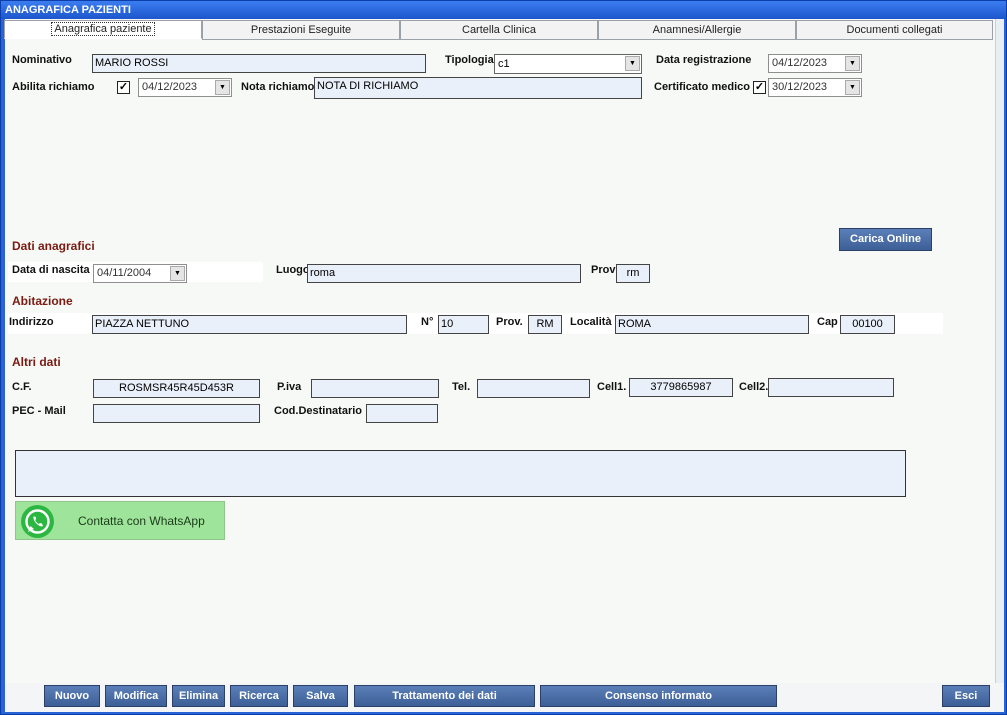 This screenshot has height=715, width=1007. I want to click on numero-input: 10, so click(463, 324).